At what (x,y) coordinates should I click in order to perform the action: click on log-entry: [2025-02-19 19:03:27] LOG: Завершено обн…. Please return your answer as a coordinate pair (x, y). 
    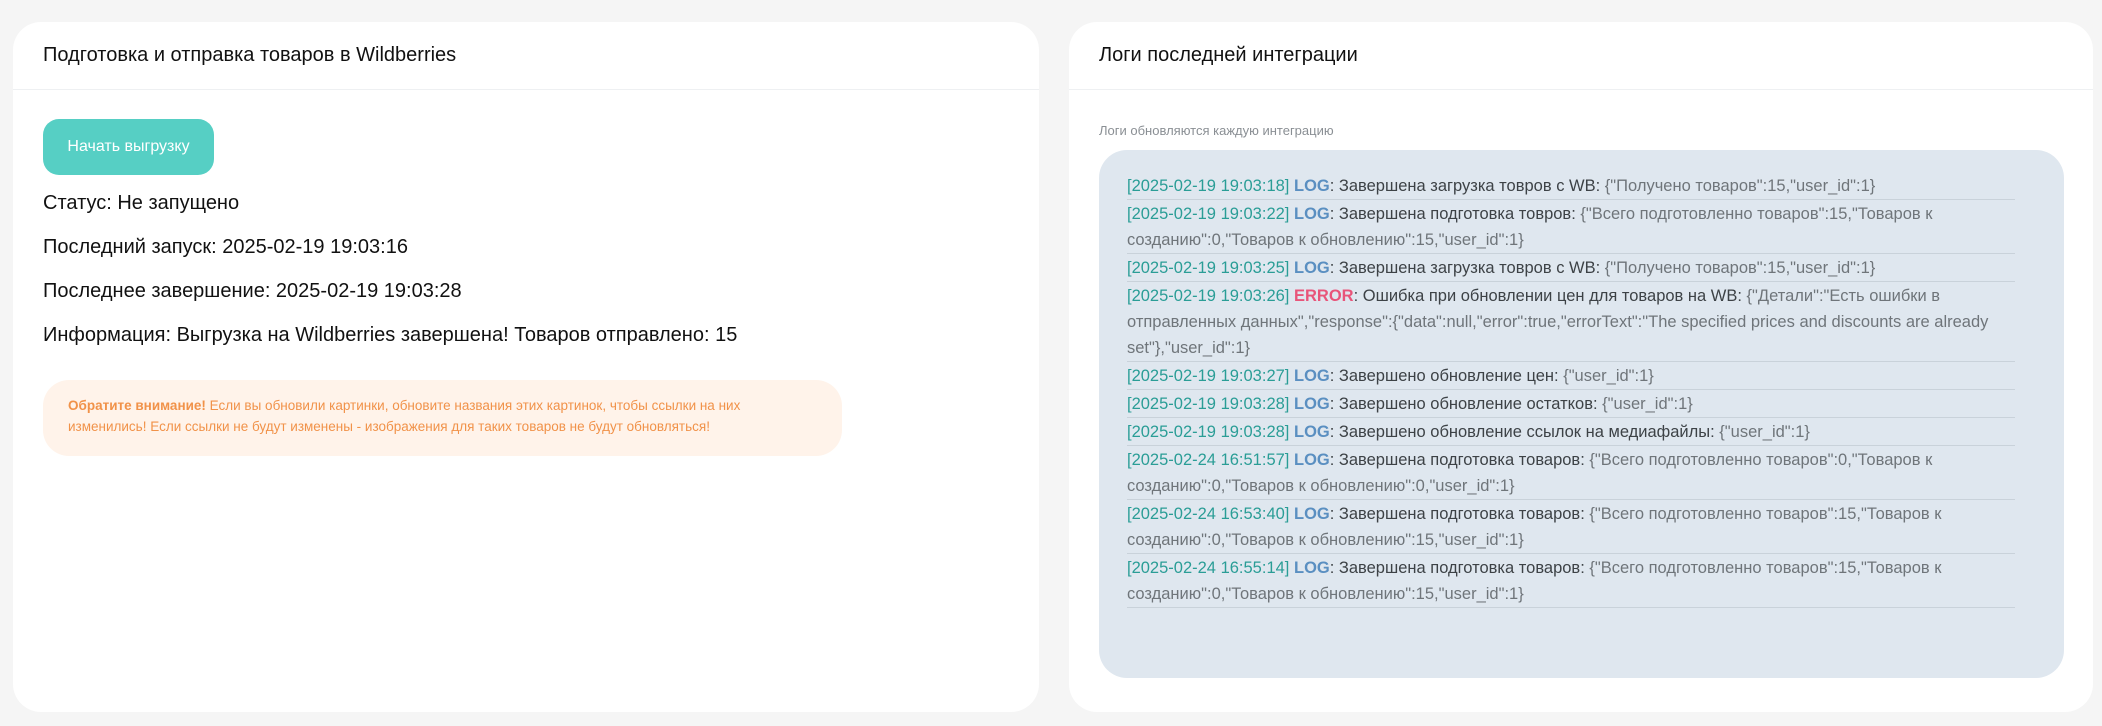
    Looking at the image, I should click on (1571, 376).